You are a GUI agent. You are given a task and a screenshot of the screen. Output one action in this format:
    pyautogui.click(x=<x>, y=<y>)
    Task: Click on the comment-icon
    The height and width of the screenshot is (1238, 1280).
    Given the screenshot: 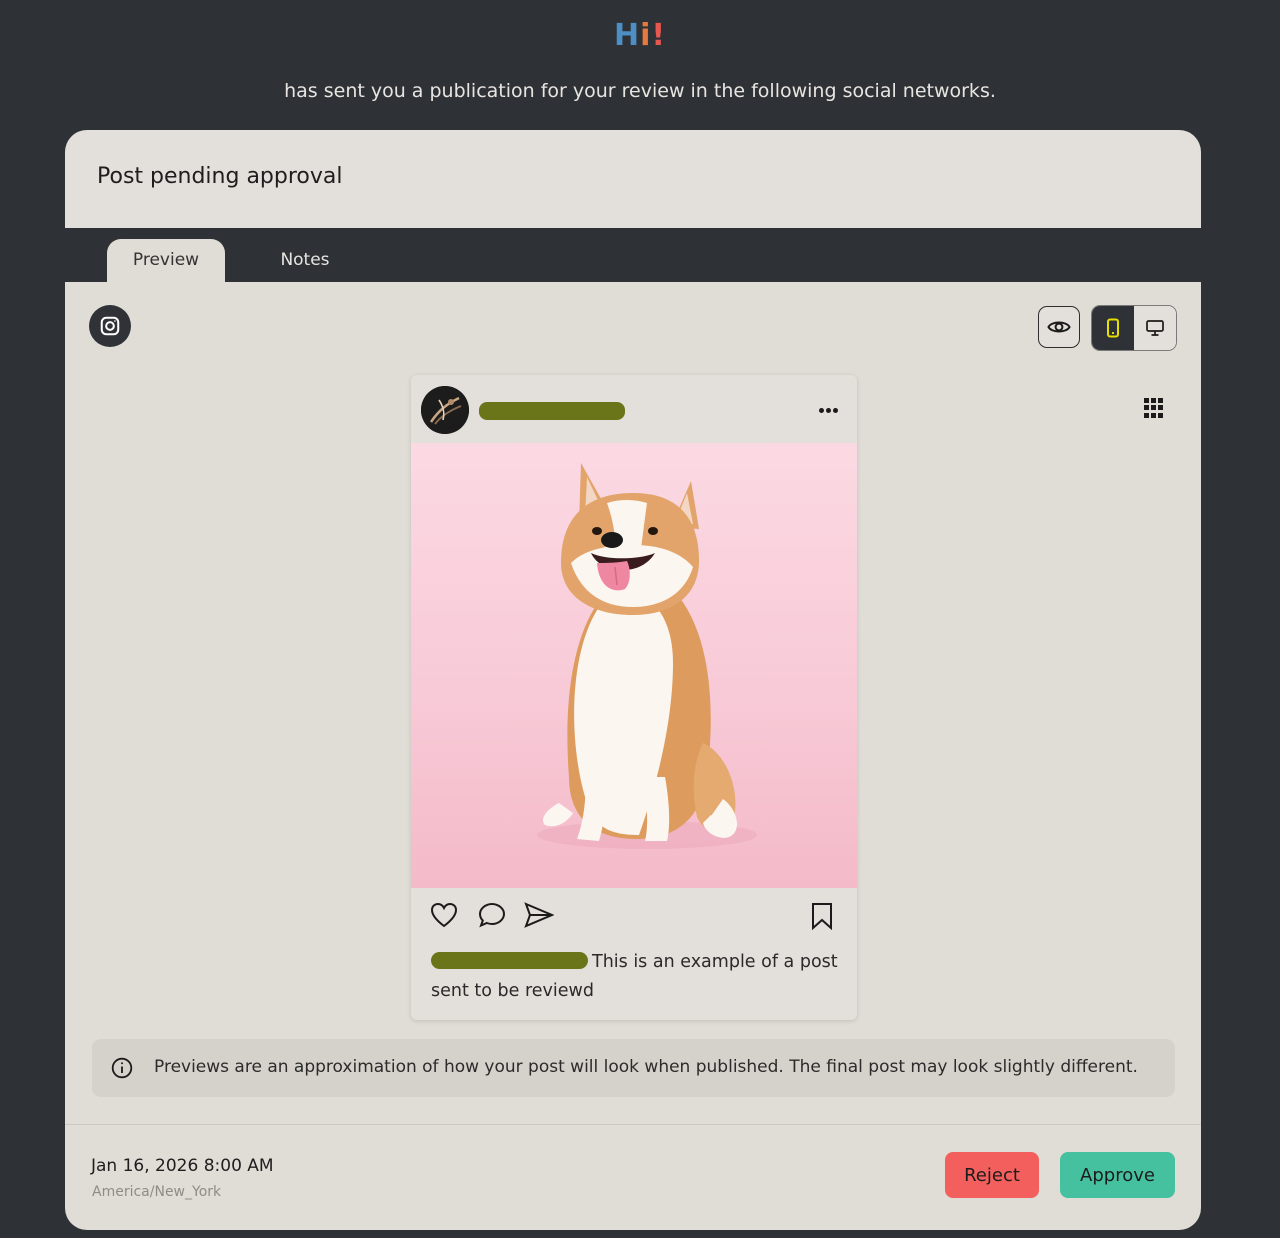 What is the action you would take?
    pyautogui.click(x=492, y=915)
    